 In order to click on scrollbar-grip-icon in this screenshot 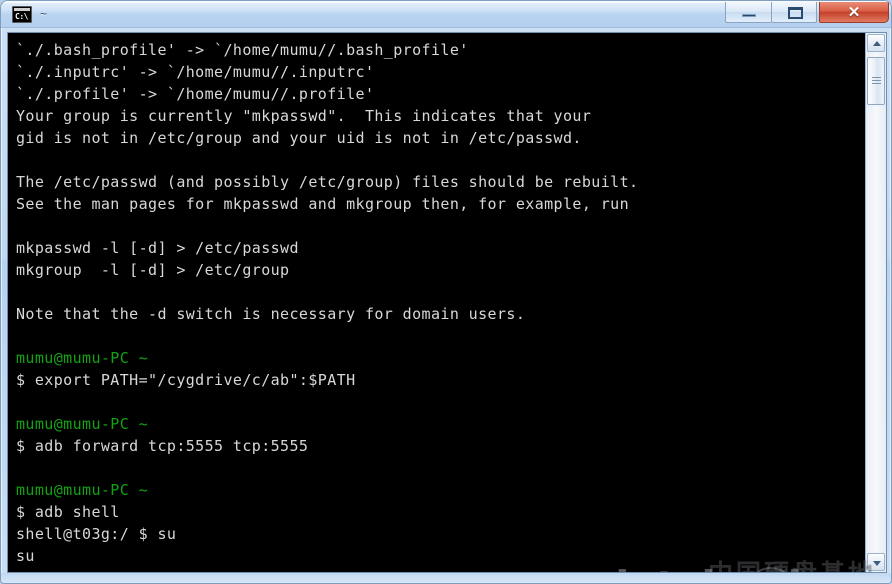, I will do `click(876, 80)`.